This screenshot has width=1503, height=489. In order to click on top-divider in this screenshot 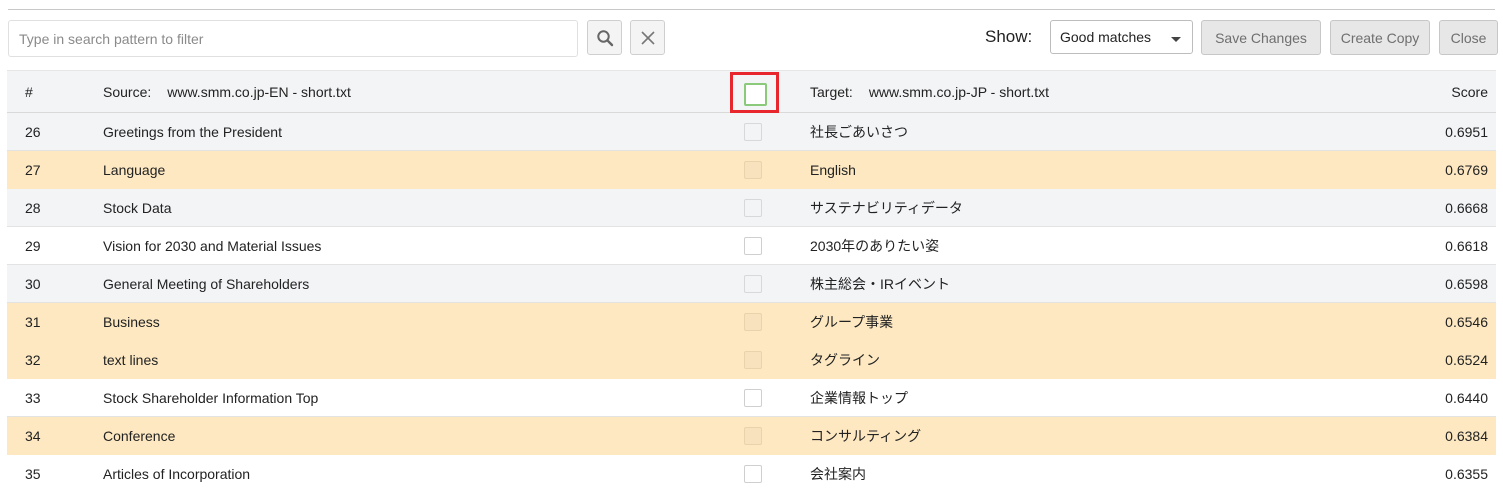, I will do `click(751, 9)`.